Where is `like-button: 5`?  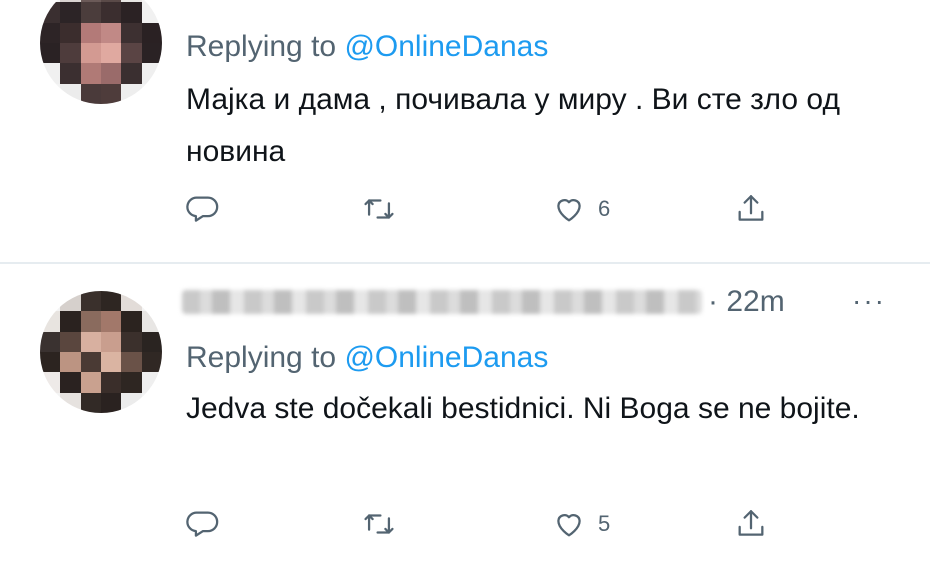
like-button: 5 is located at coordinates (581, 524).